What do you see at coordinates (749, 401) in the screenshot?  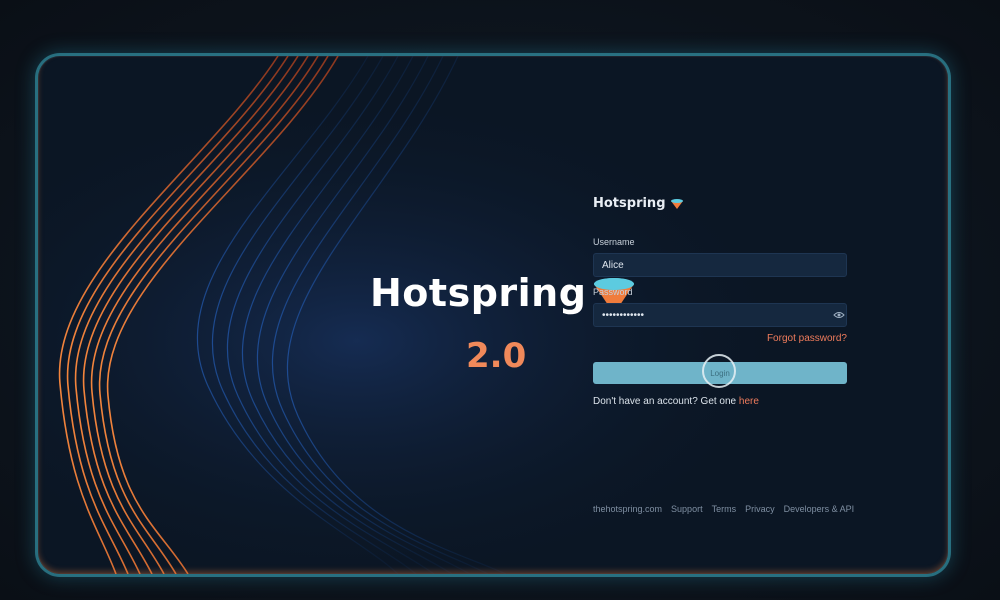 I see `signup-link: here` at bounding box center [749, 401].